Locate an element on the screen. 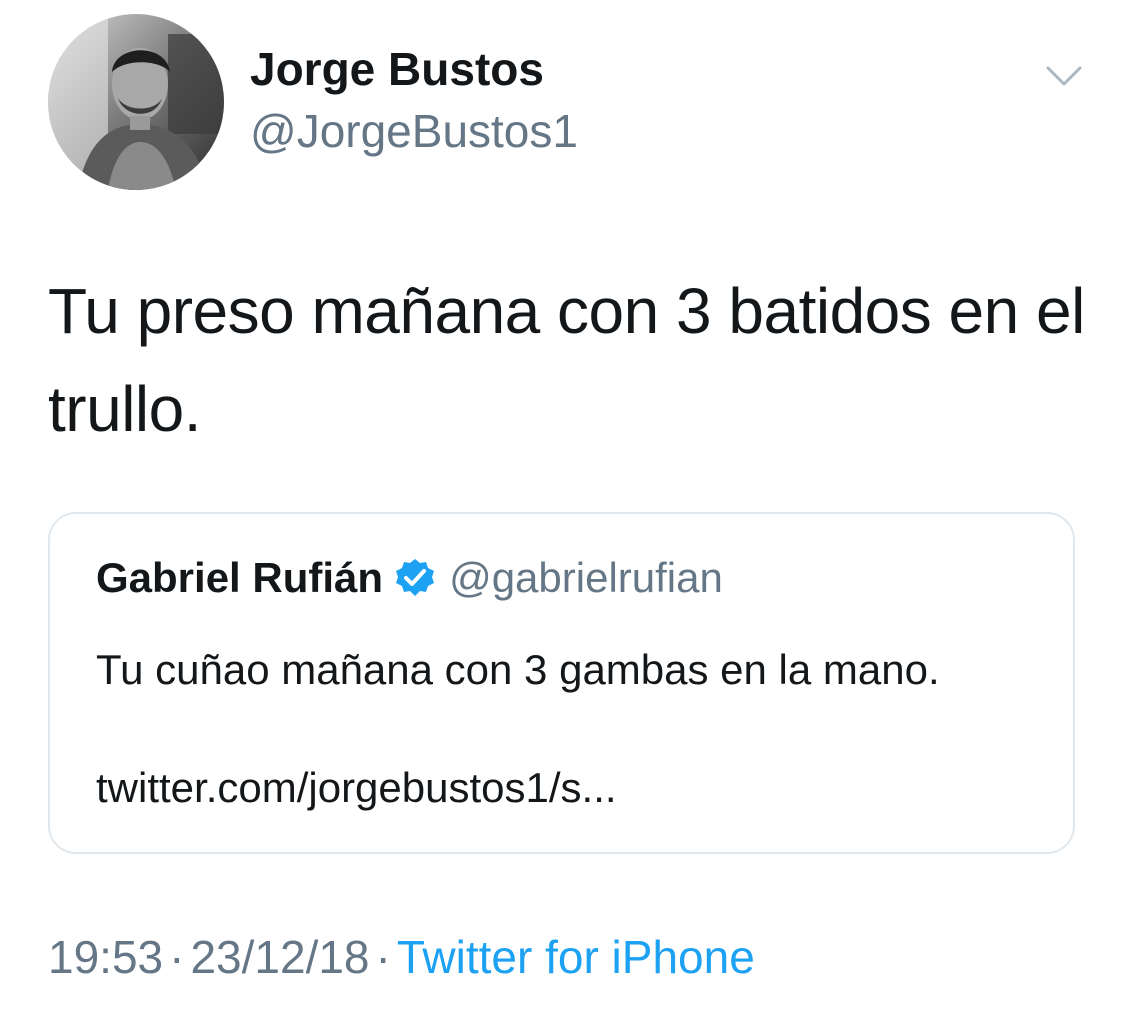  profile-photo is located at coordinates (136, 102).